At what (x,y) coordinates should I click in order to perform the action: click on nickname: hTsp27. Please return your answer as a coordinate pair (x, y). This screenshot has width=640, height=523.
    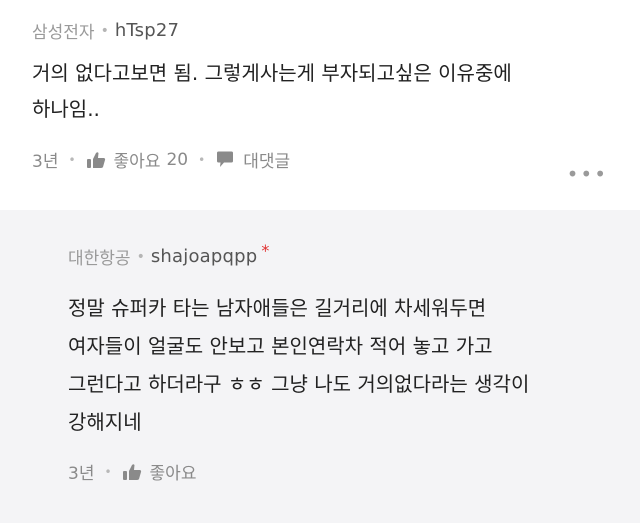
    Looking at the image, I should click on (147, 30).